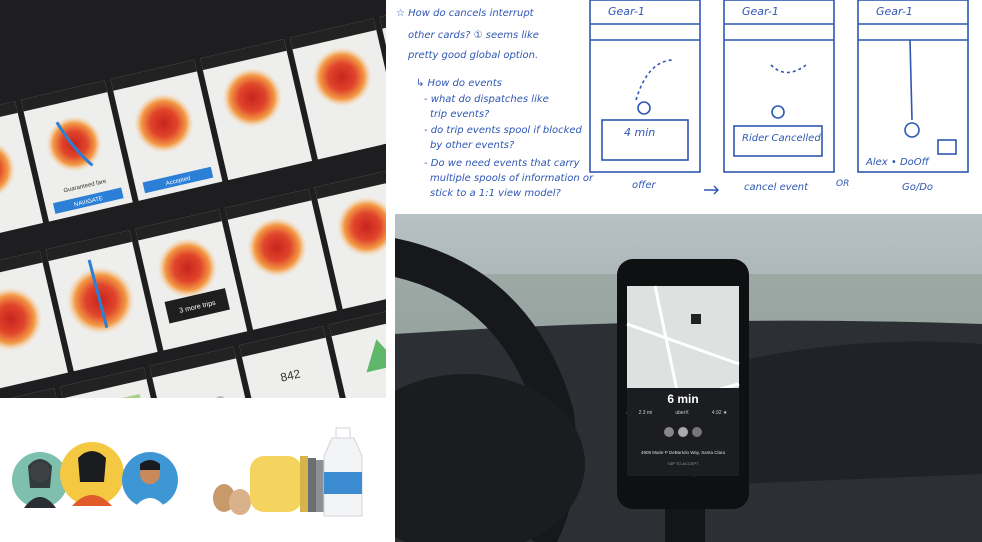 This screenshot has width=982, height=542. What do you see at coordinates (459, 83) in the screenshot?
I see `sketch-note-line: ↳ How do events` at bounding box center [459, 83].